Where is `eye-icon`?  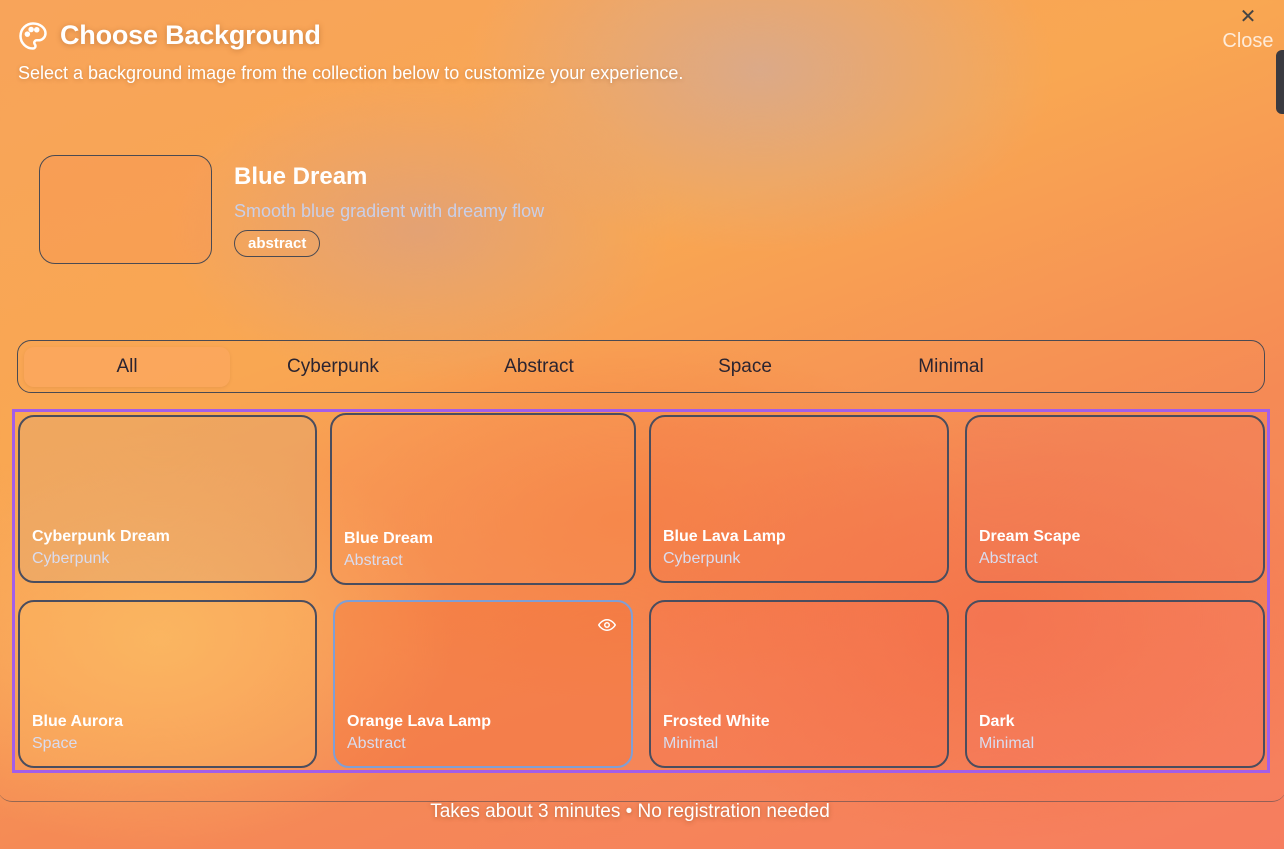
eye-icon is located at coordinates (607, 625).